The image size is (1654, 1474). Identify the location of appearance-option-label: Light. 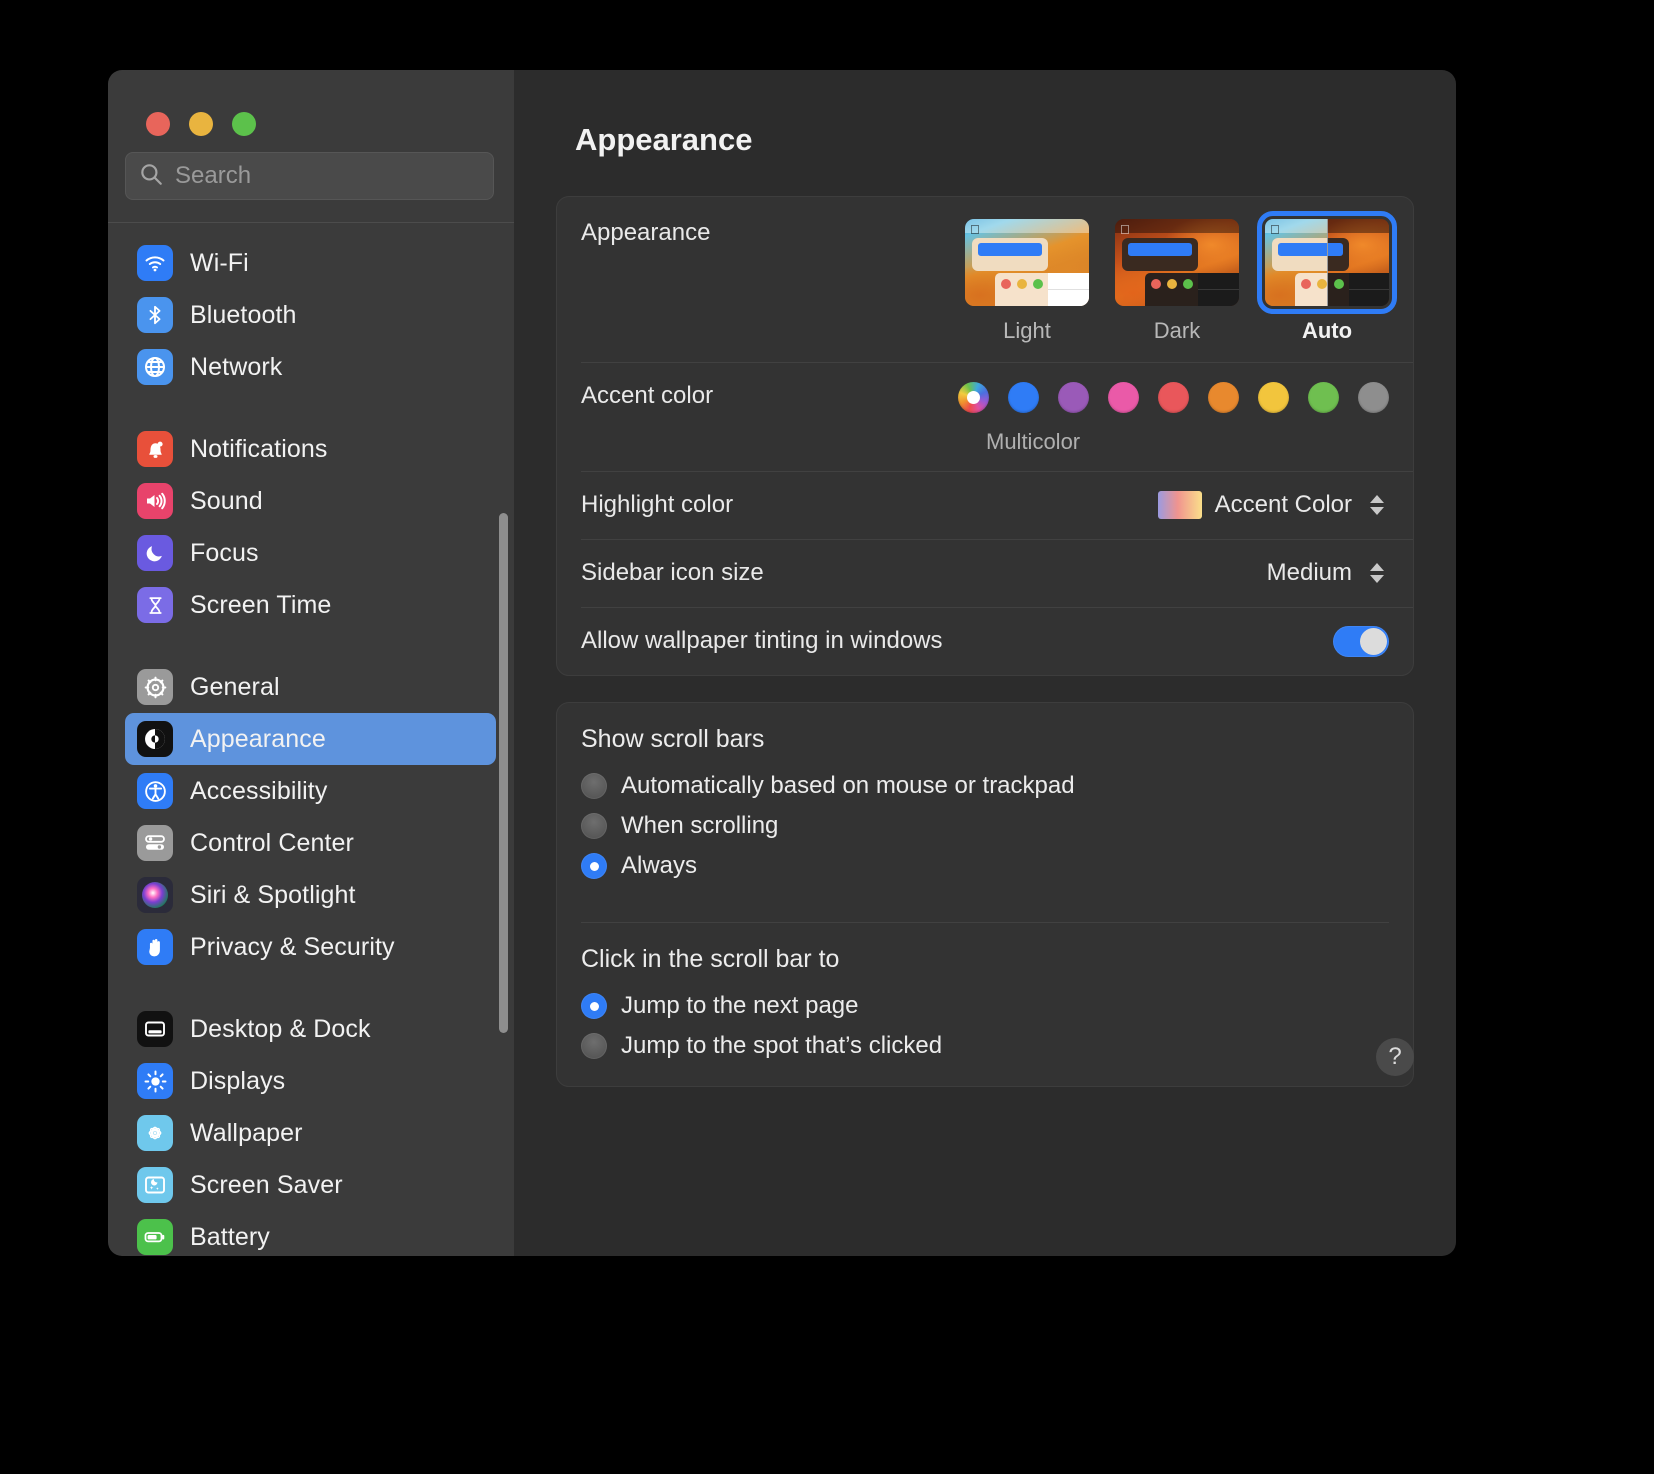
(1027, 330).